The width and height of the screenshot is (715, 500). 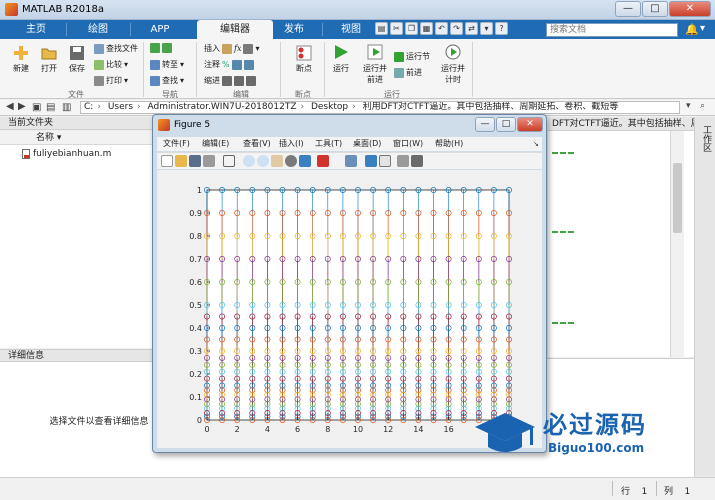 I want to click on run-play-icon, so click(x=341, y=52).